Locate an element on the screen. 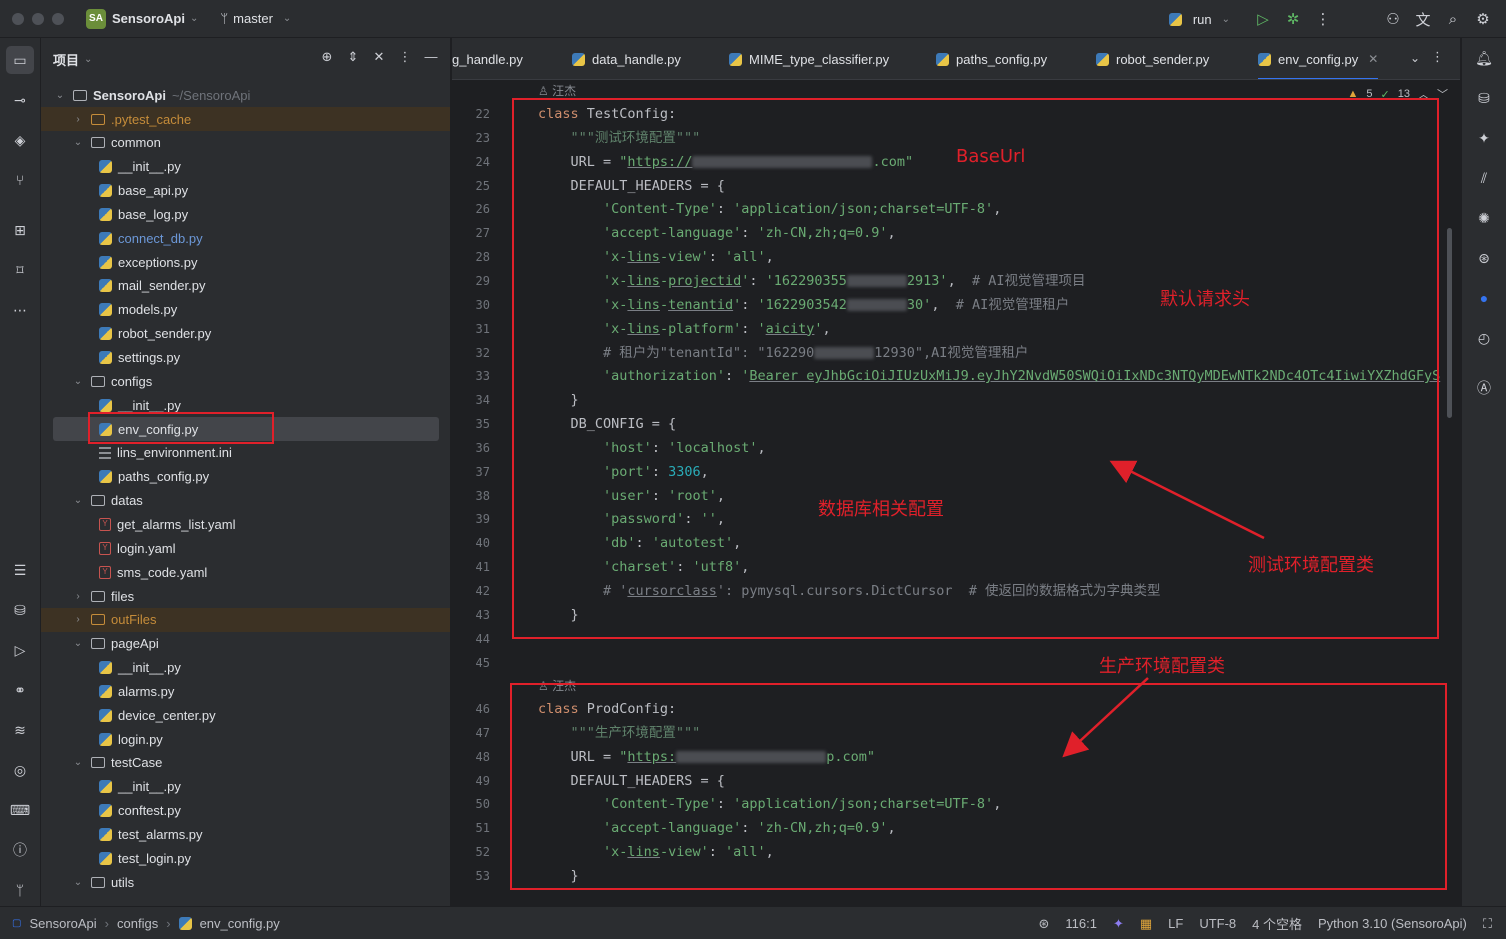  windows-icon: ▦ is located at coordinates (1146, 924).